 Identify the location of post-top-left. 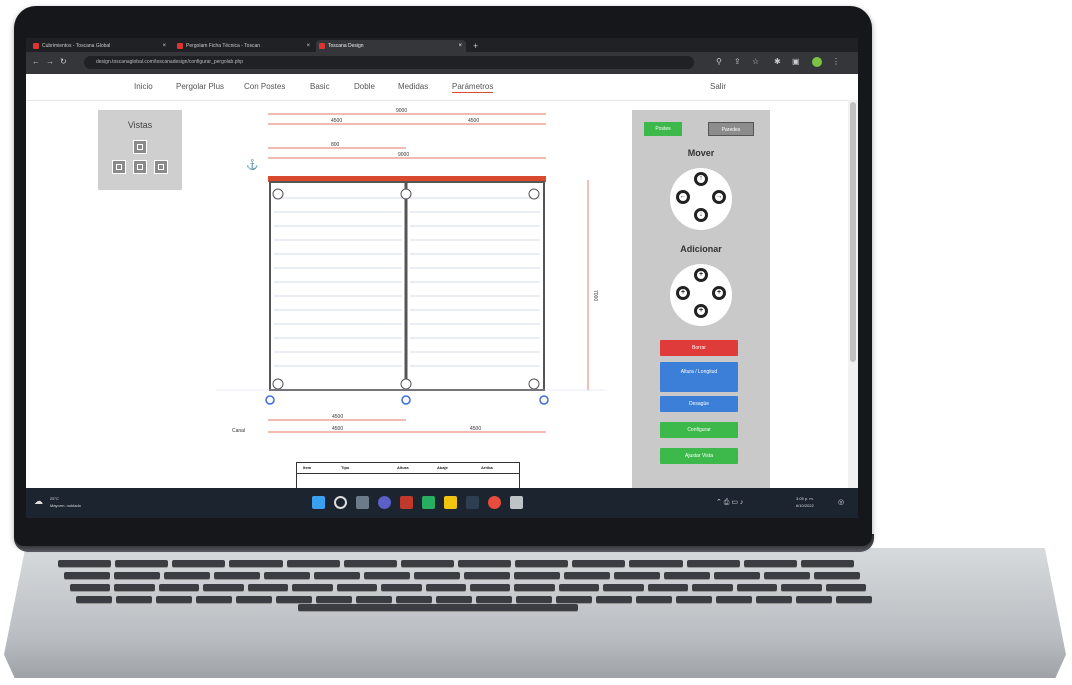
(278, 194).